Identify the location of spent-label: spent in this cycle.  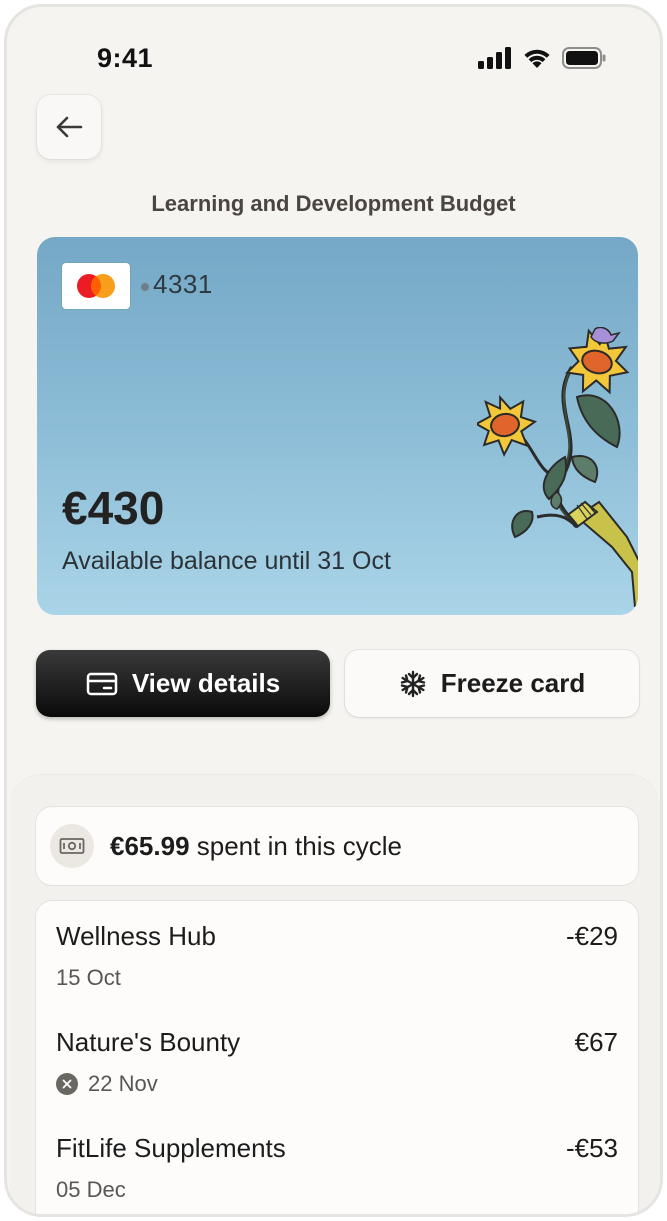
(295, 846).